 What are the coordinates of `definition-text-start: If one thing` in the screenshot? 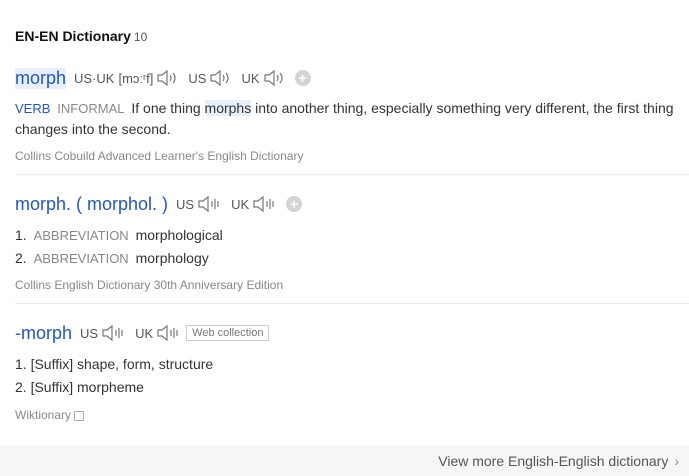 It's located at (168, 108).